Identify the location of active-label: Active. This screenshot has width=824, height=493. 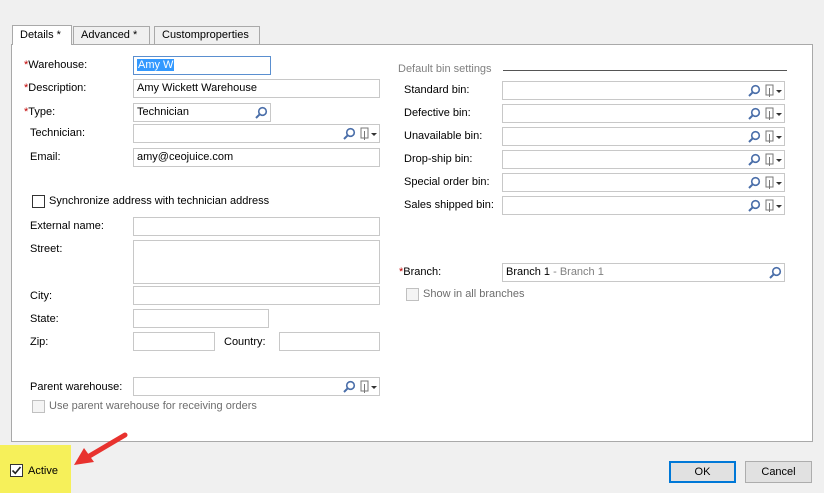
(43, 471).